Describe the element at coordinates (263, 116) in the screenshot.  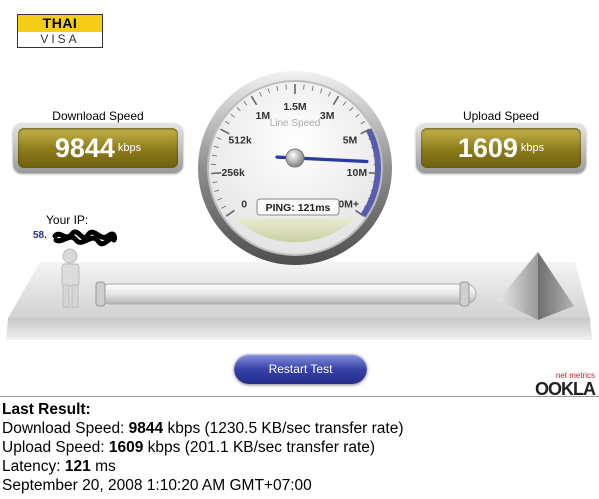
I see `gauge-tick-label: 1M` at that location.